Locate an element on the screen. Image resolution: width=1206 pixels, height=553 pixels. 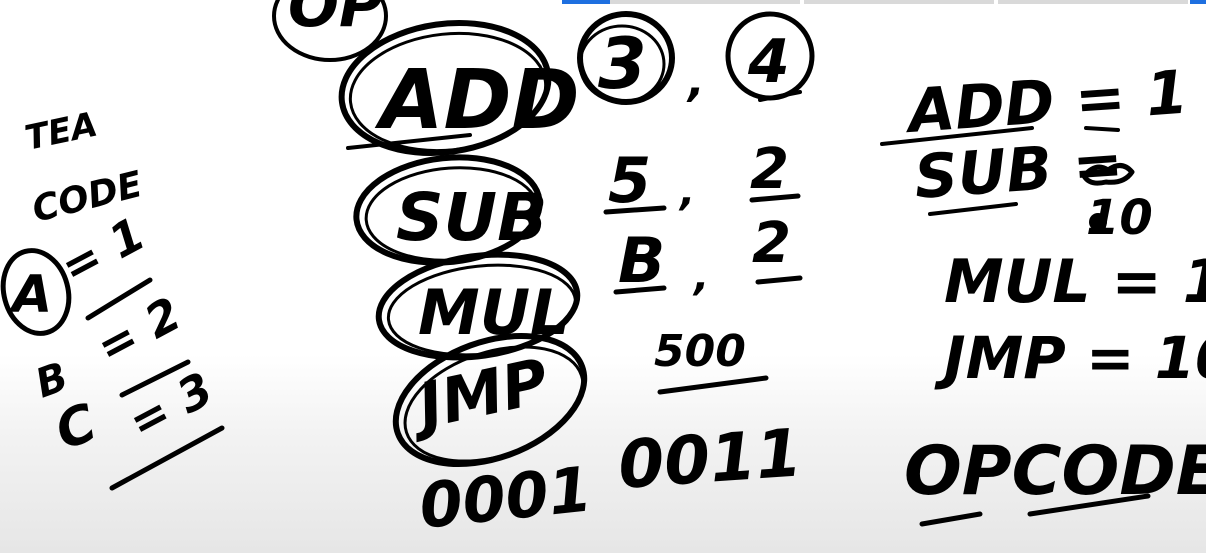
op-partial-label: OP is located at coordinates (335, 20).